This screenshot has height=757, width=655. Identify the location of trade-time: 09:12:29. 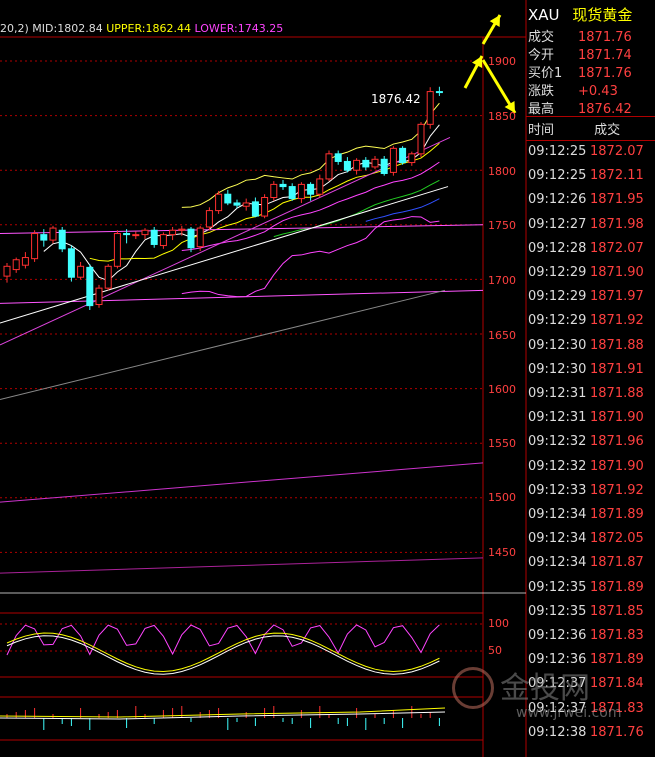
(557, 297).